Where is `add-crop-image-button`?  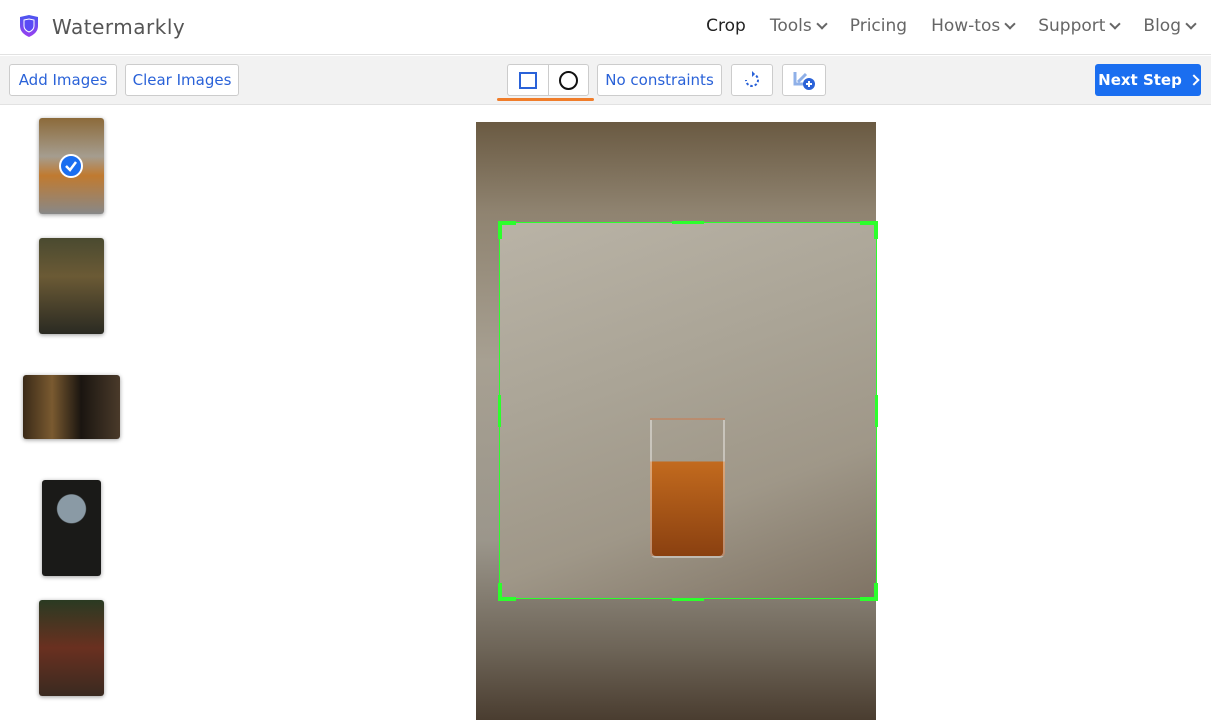 add-crop-image-button is located at coordinates (804, 80).